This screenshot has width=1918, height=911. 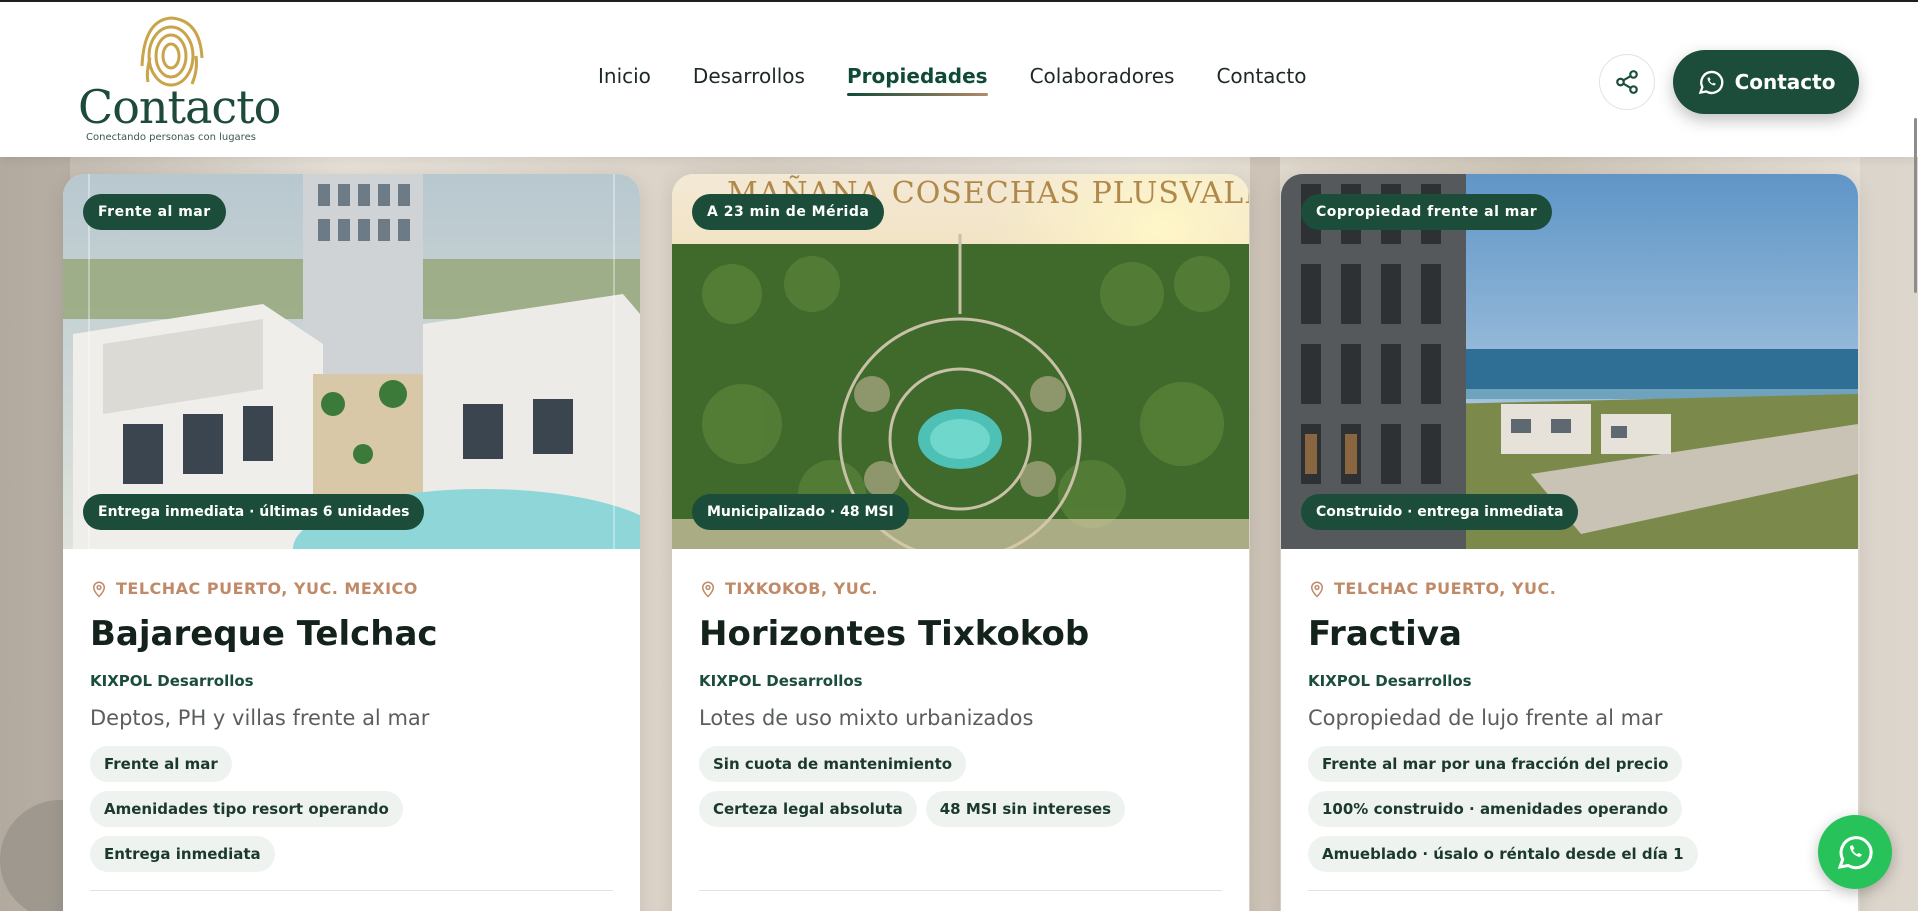 I want to click on nav-item-colaboradores: Colaboradores, so click(x=1102, y=76).